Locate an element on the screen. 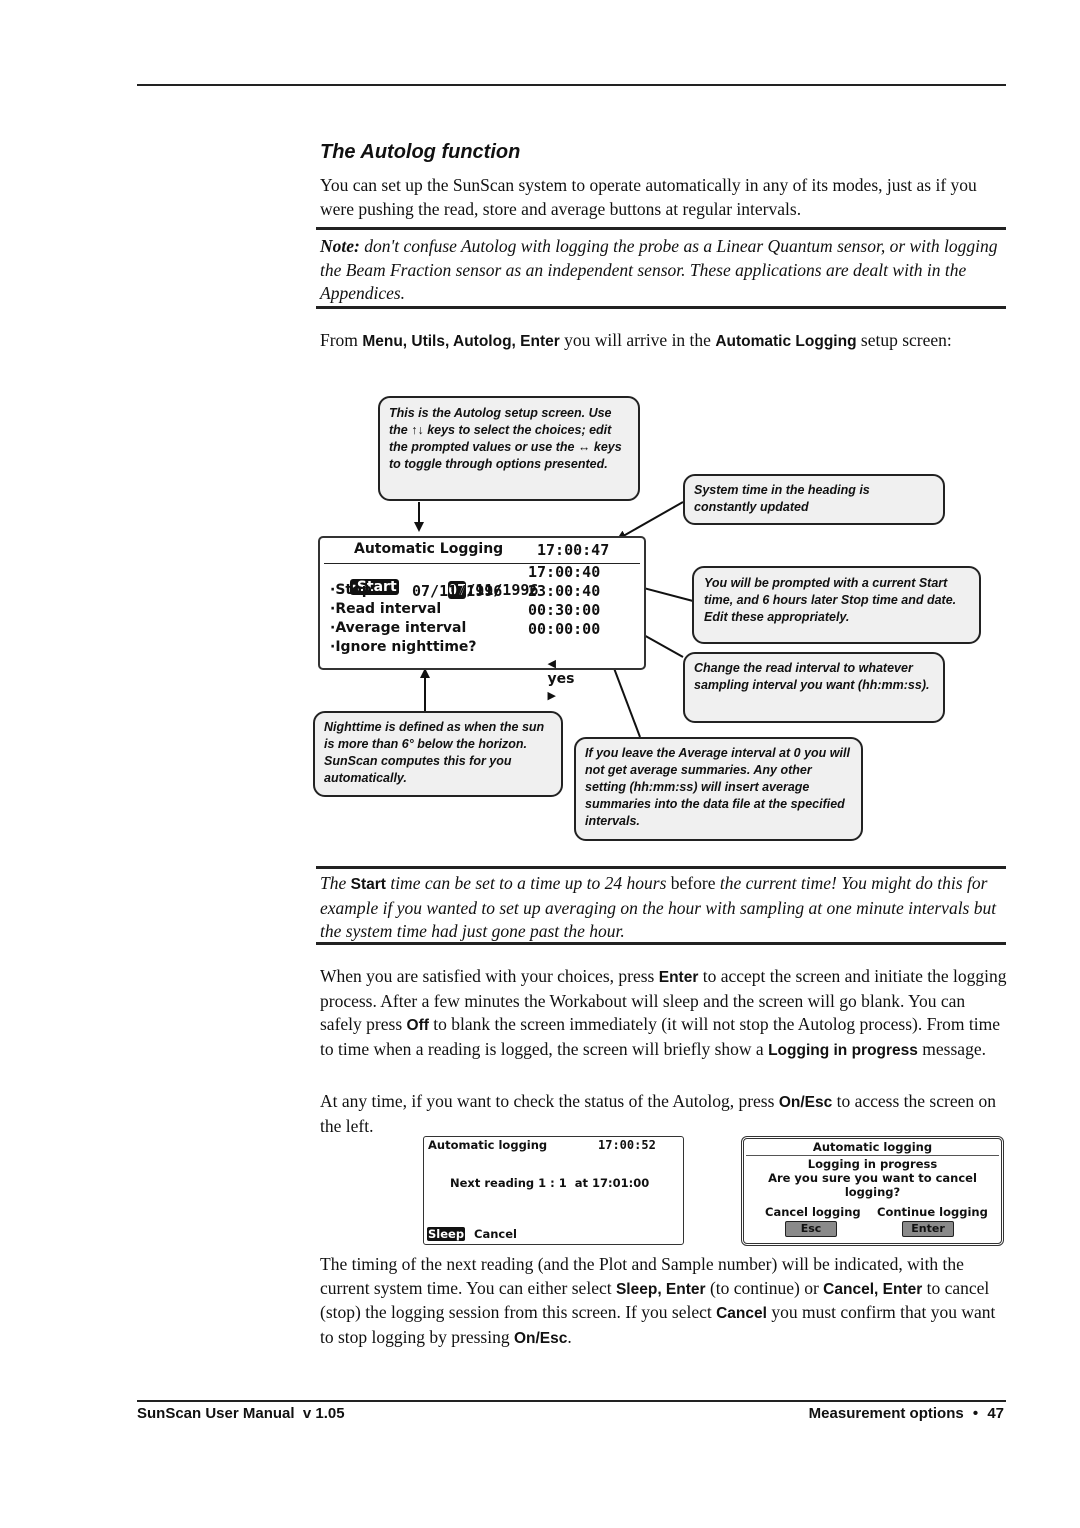 The image size is (1080, 1528). timing-text-5: . is located at coordinates (569, 1336).